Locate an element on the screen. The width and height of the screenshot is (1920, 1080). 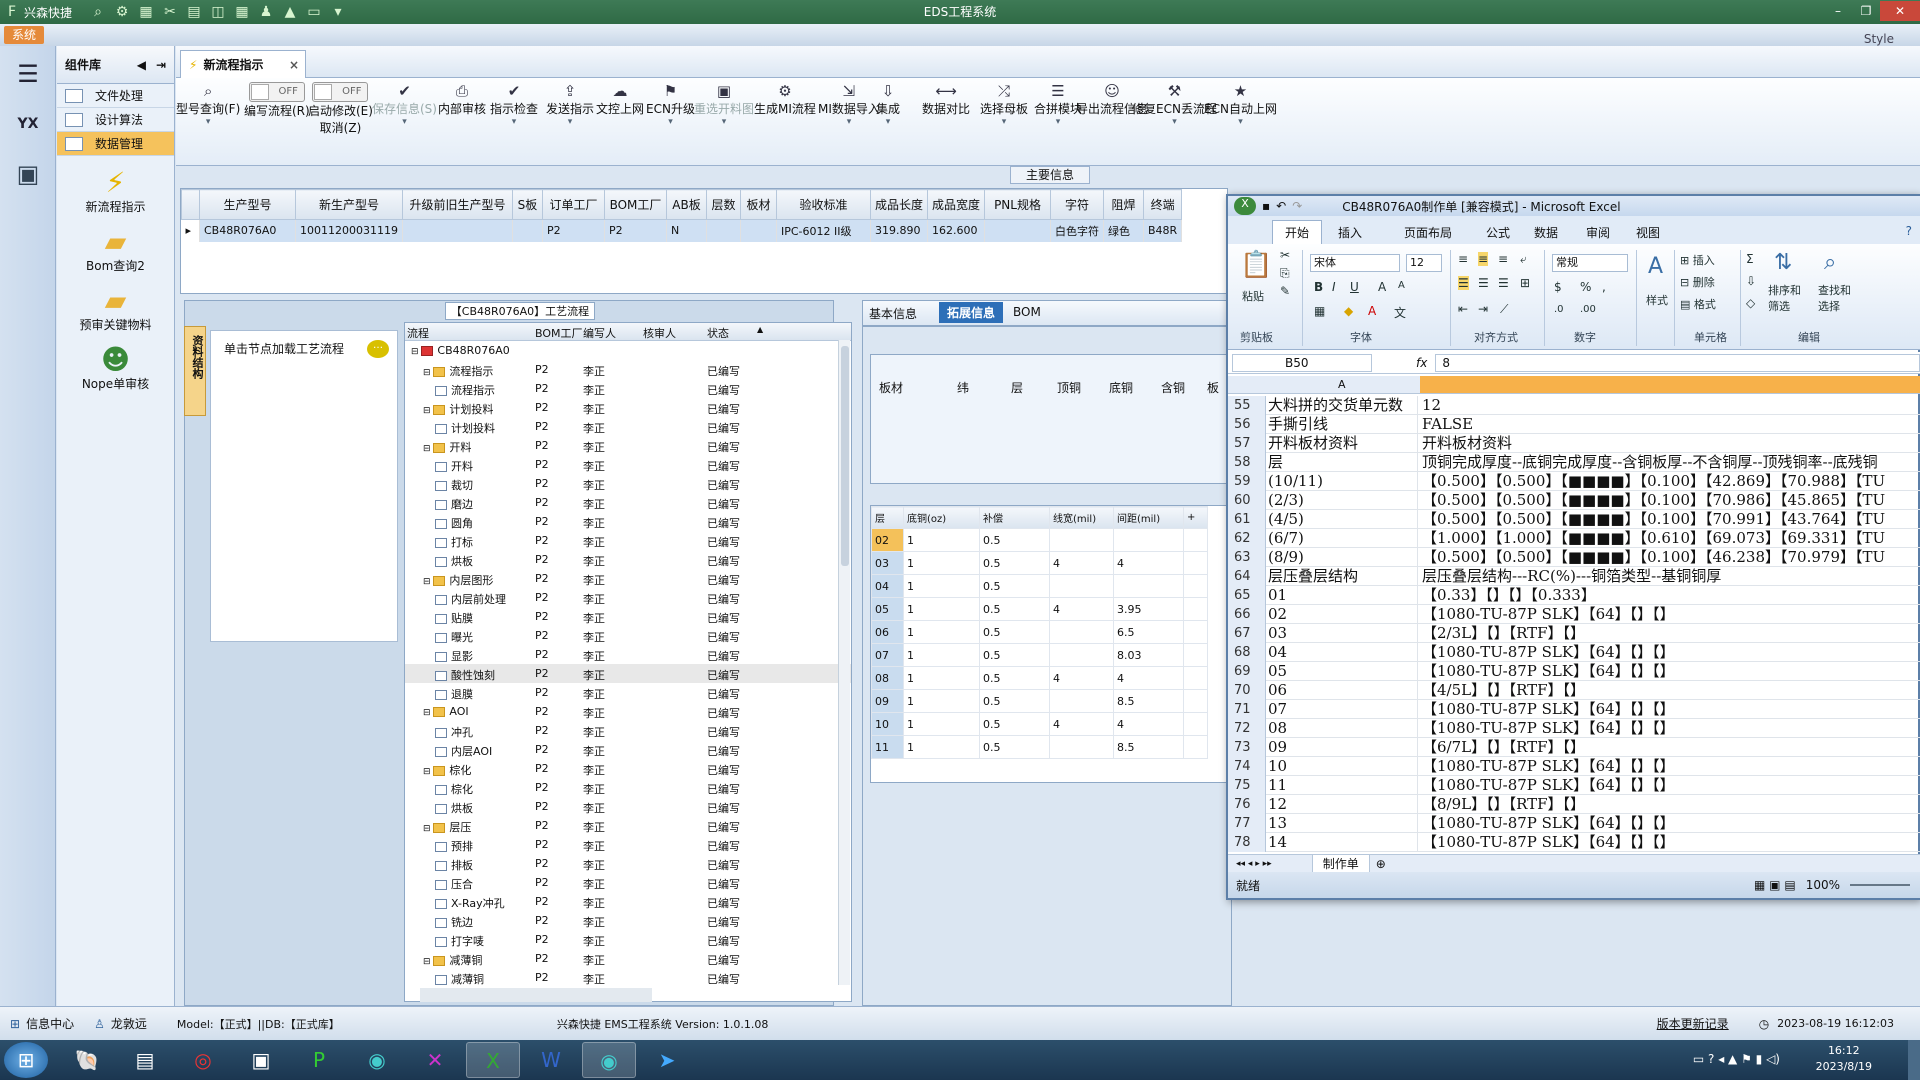
toolbar-item-4: ⎙ 内部审核 is located at coordinates (462, 99).